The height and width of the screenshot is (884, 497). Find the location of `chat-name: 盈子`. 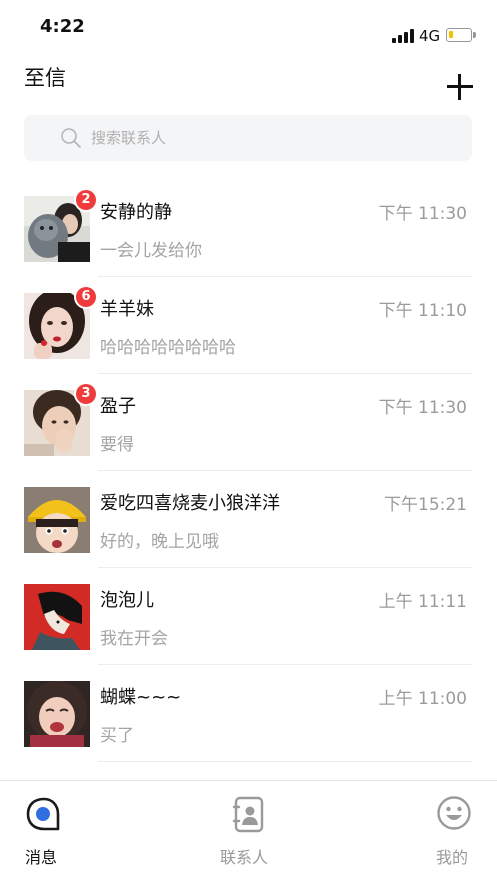

chat-name: 盈子 is located at coordinates (118, 406).